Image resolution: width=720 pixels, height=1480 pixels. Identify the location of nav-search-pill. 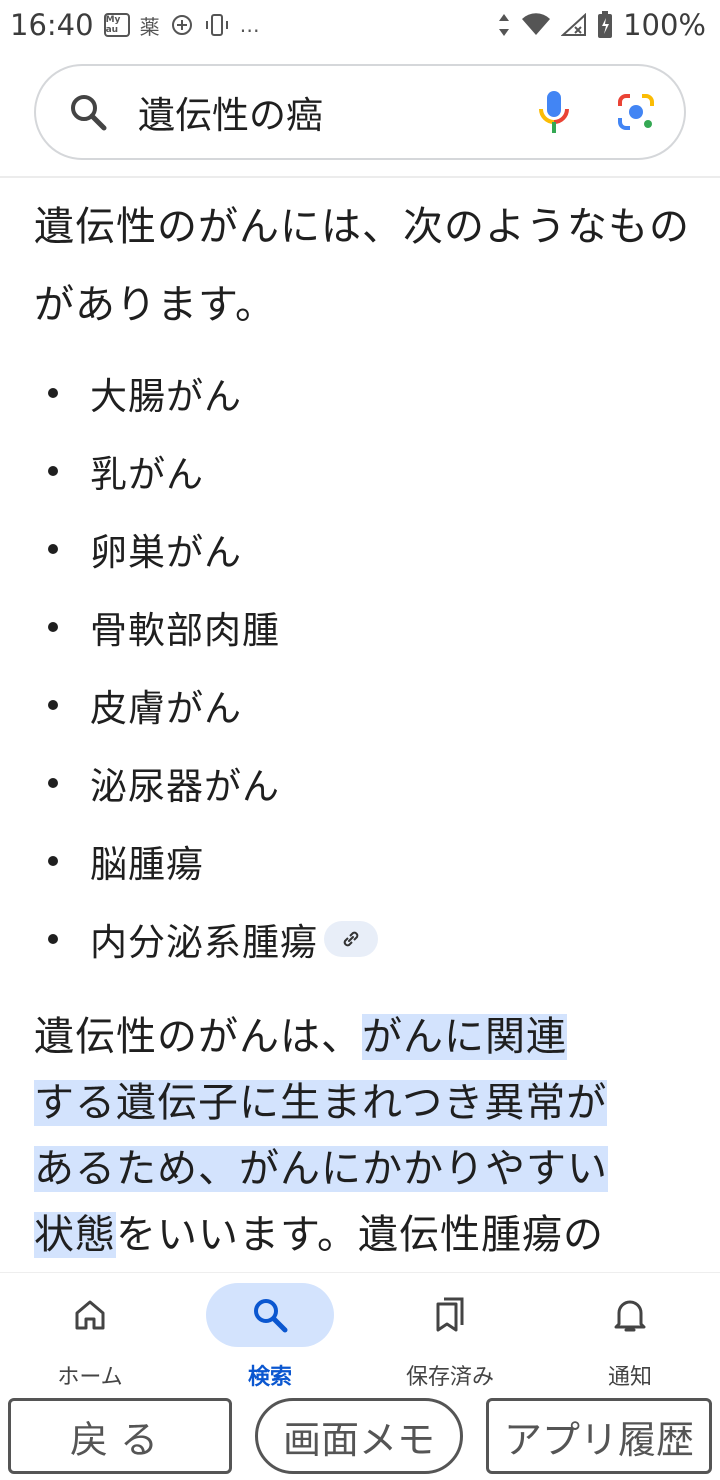
(270, 1315).